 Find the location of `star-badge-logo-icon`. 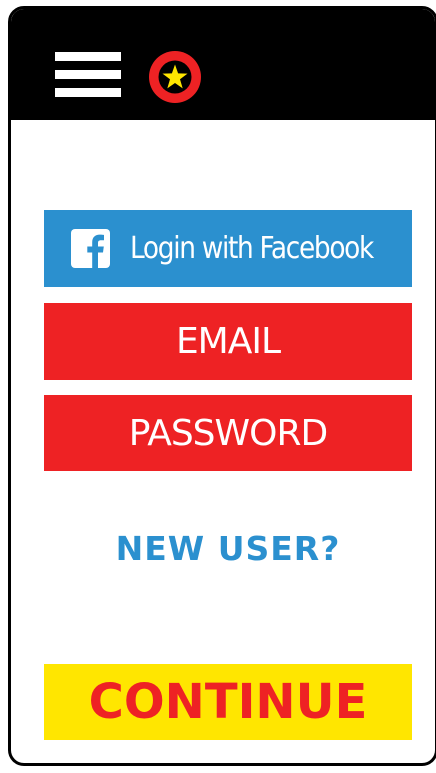

star-badge-logo-icon is located at coordinates (175, 77).